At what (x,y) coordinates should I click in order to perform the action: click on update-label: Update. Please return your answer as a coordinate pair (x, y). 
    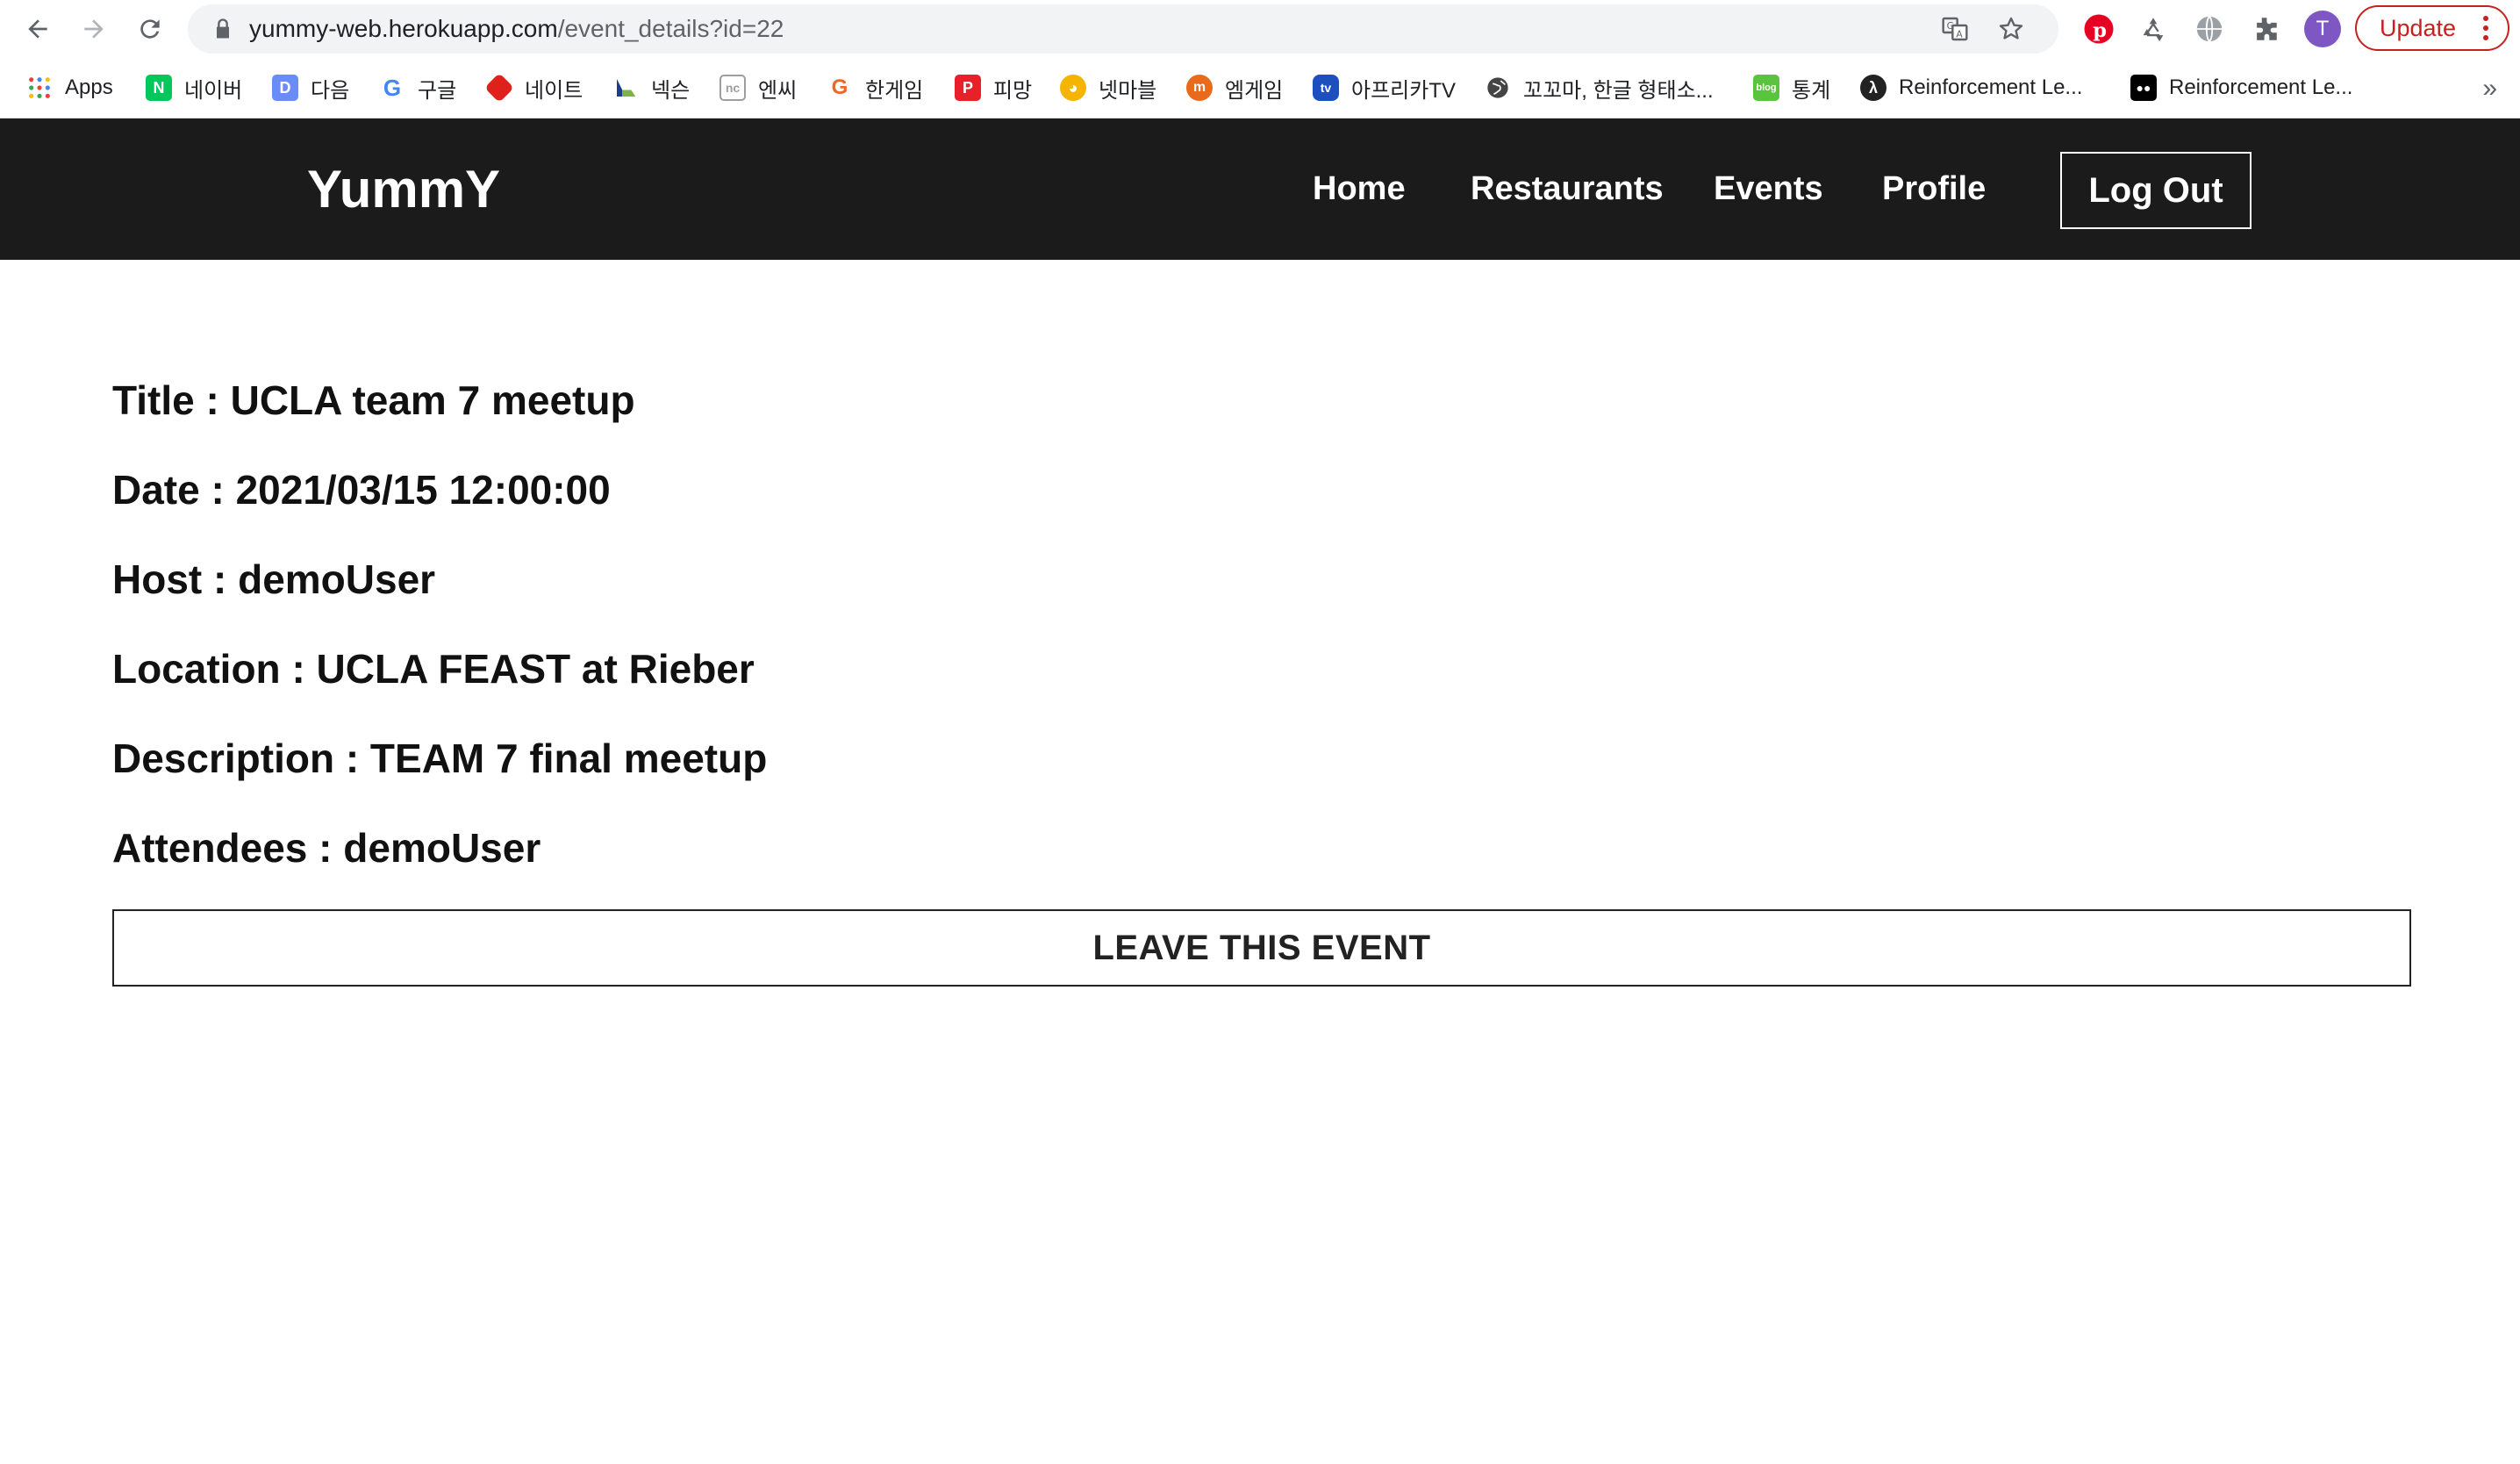
    Looking at the image, I should click on (2418, 28).